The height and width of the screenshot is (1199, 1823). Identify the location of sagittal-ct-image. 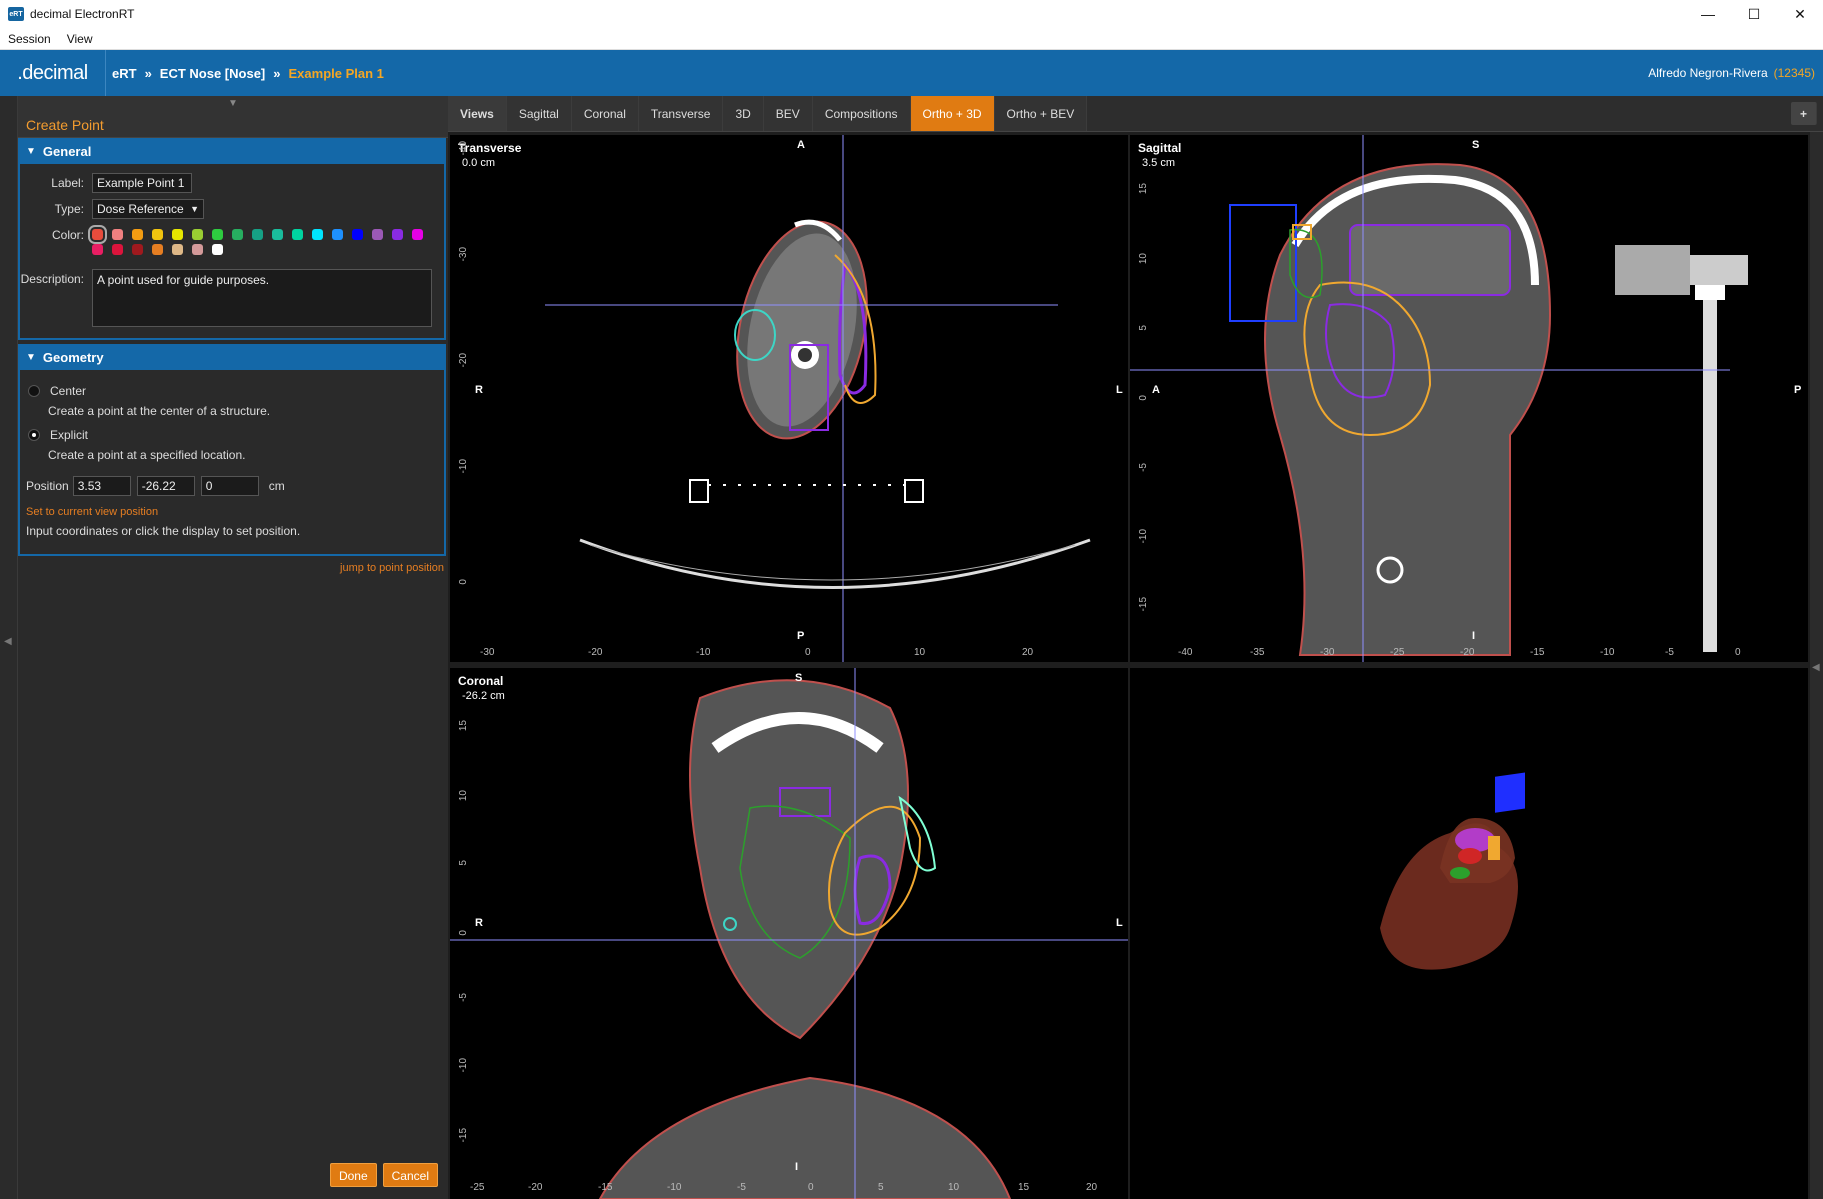
(1439, 398).